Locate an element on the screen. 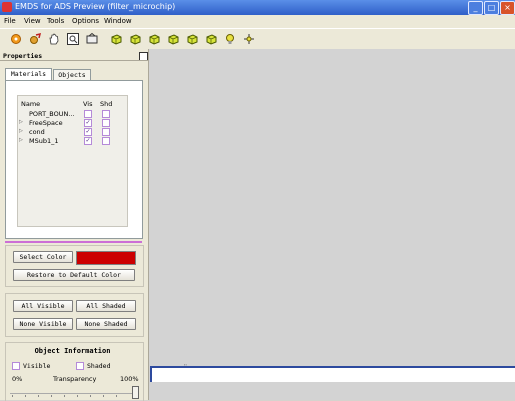 The width and height of the screenshot is (515, 401). app-icon is located at coordinates (7, 7).